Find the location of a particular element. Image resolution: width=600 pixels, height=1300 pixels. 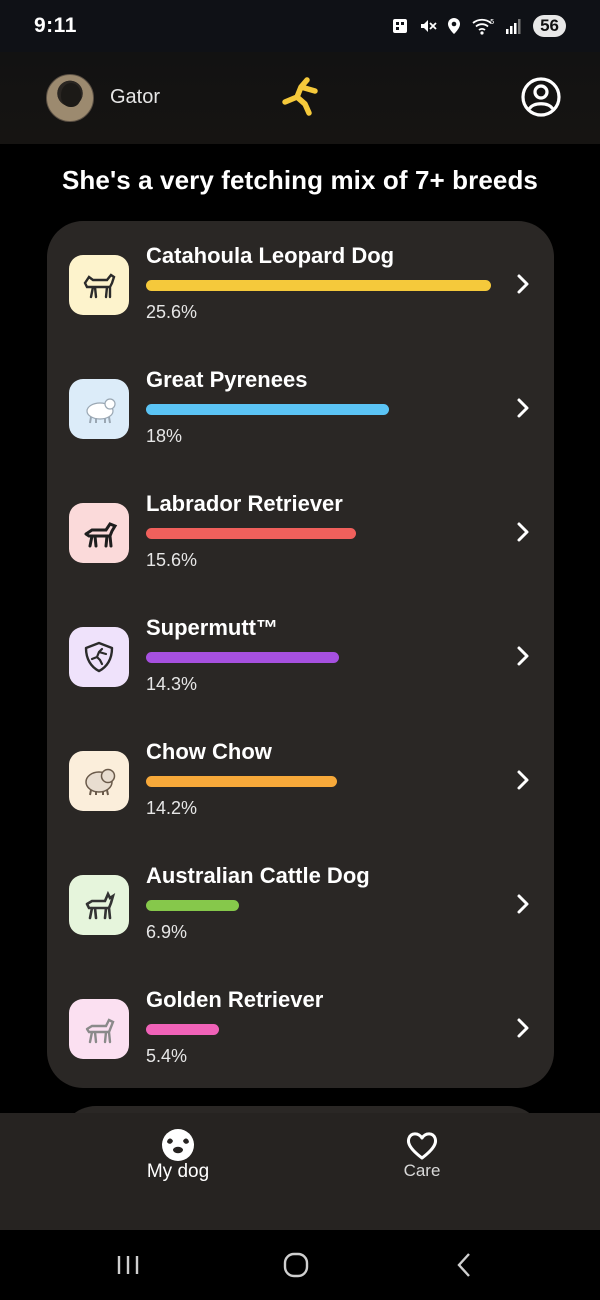

breed-row-chow-chow: Chow Chow 14.2% is located at coordinates (300, 772).